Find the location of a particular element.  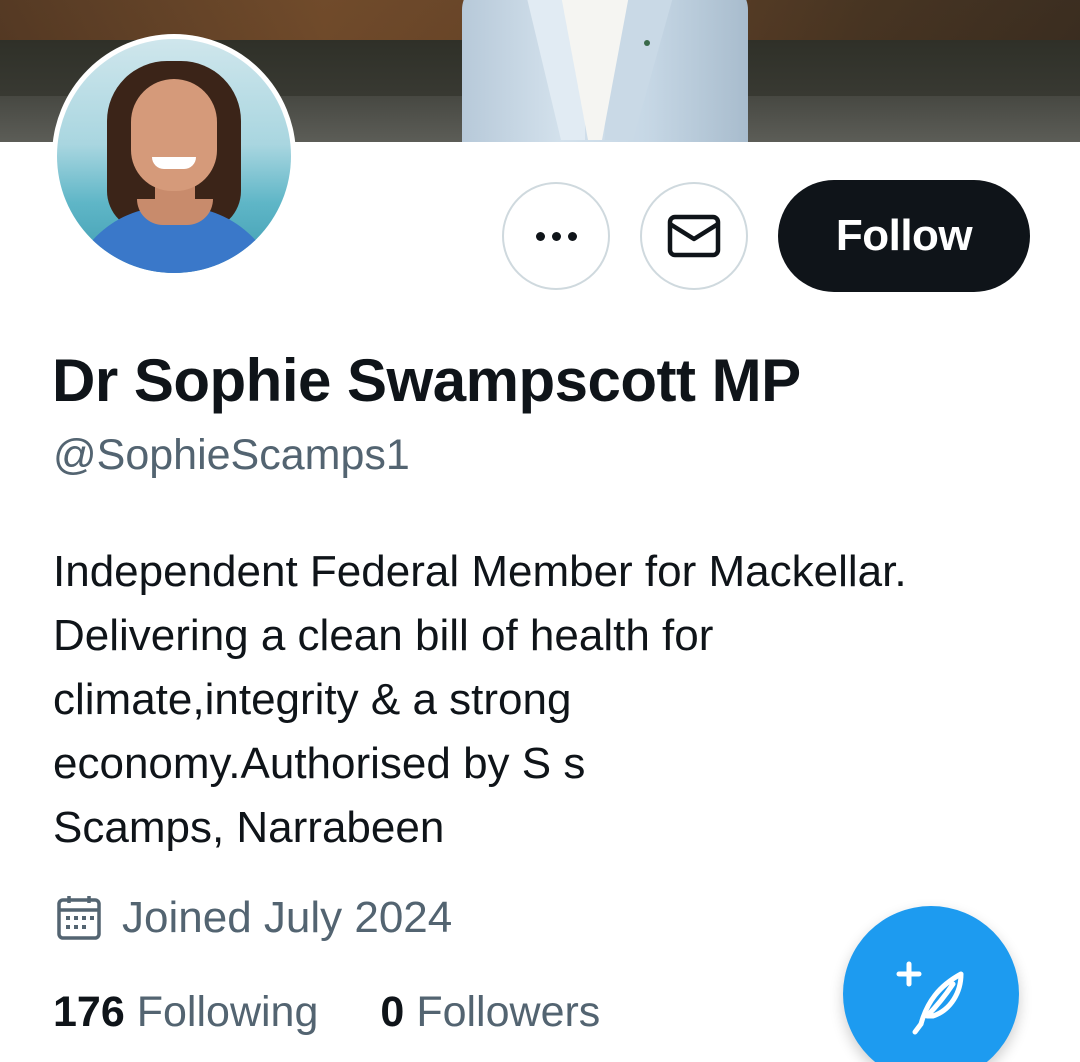

more-options-button is located at coordinates (556, 236).